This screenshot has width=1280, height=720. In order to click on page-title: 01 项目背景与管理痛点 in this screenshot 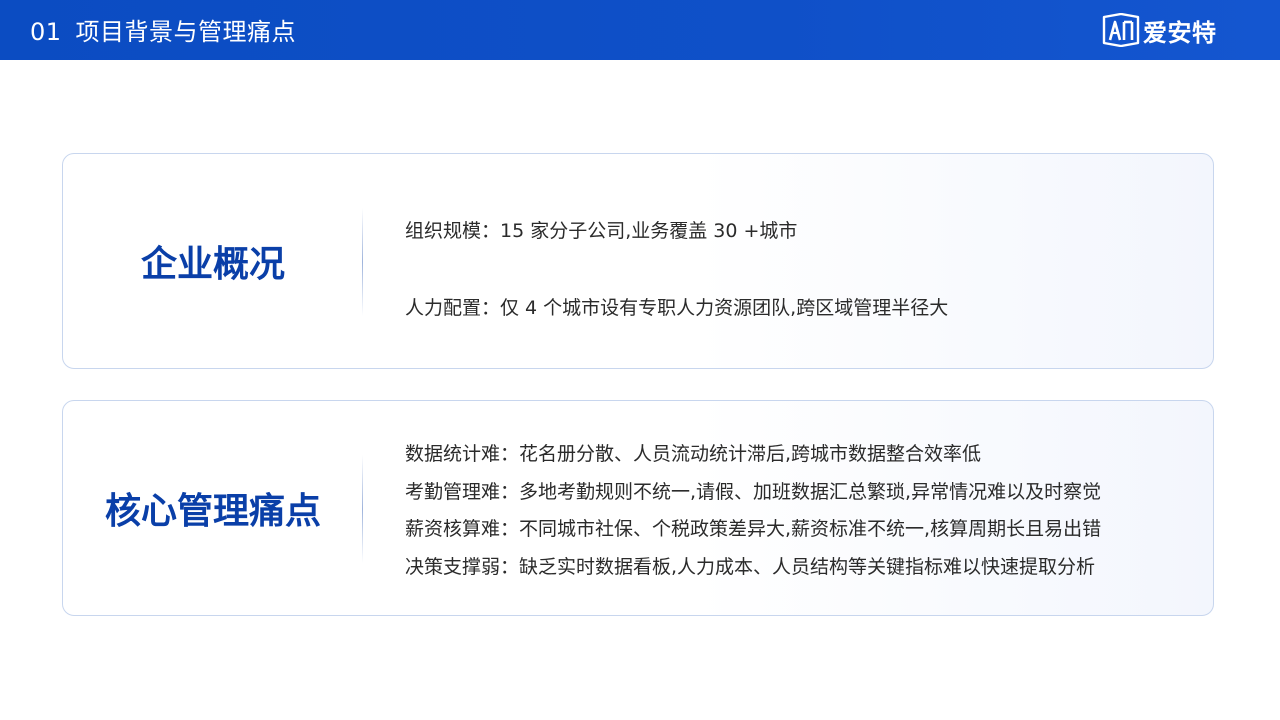, I will do `click(163, 30)`.